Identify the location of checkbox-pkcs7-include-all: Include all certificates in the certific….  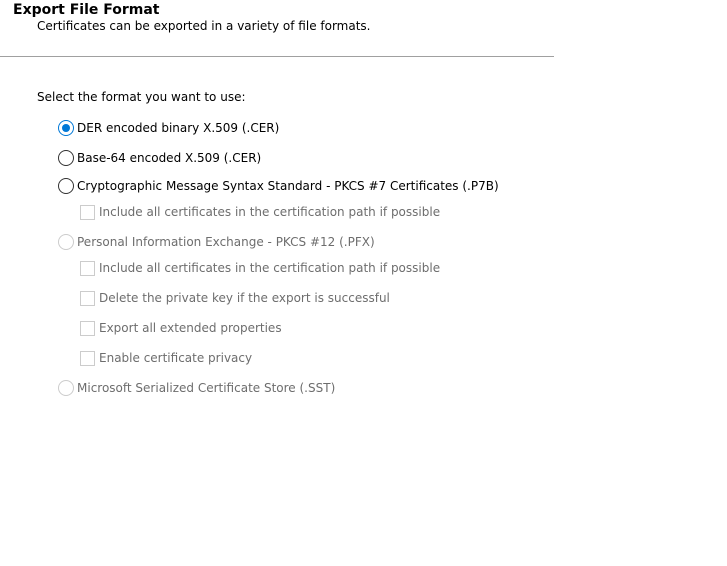
(260, 212).